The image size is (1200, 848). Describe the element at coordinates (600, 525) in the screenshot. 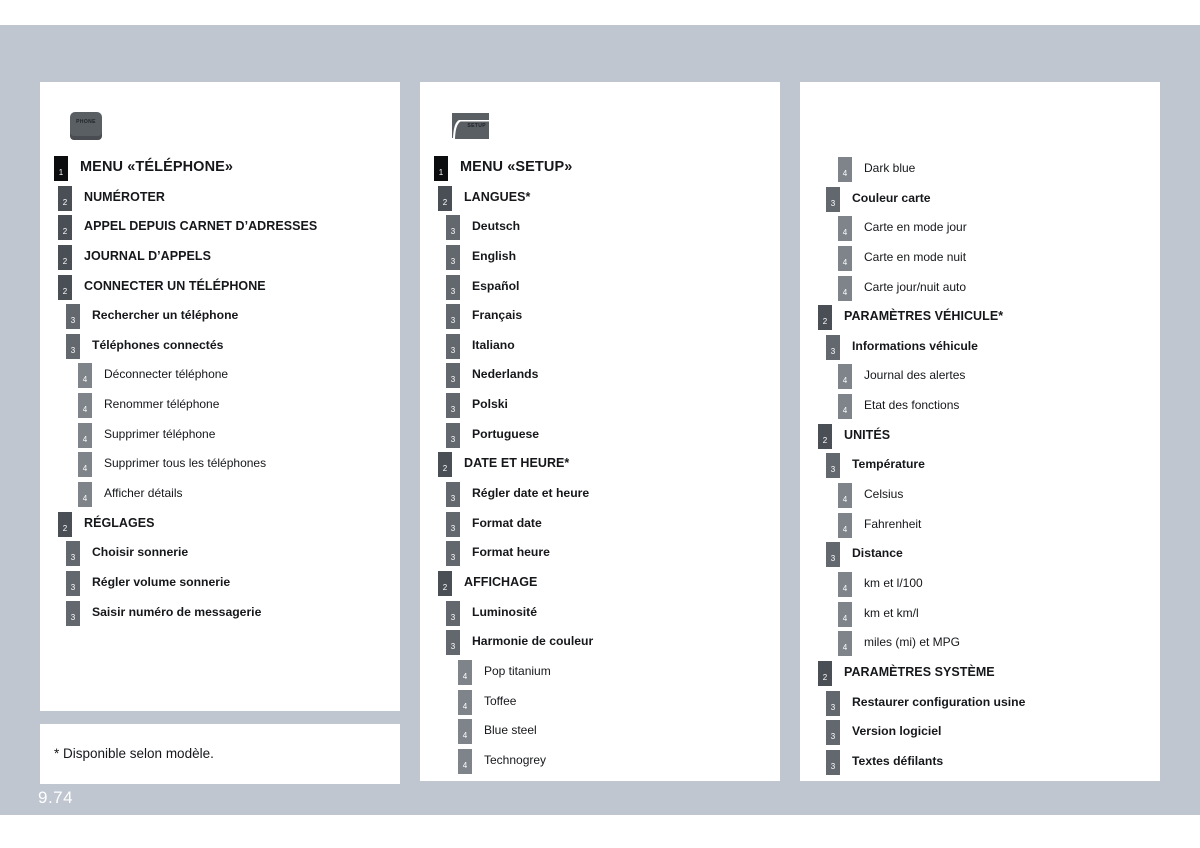

I see `menu-item-level-3: 3 Format date` at that location.